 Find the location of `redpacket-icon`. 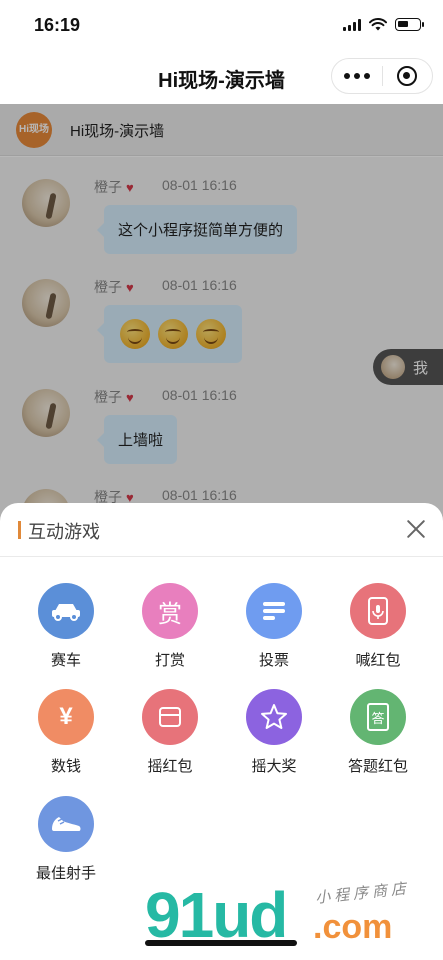

redpacket-icon is located at coordinates (170, 717).